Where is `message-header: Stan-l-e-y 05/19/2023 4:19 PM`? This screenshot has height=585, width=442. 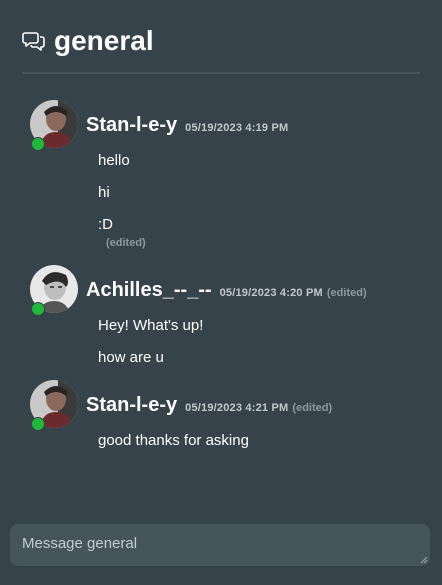
message-header: Stan-l-e-y 05/19/2023 4:19 PM is located at coordinates (187, 125).